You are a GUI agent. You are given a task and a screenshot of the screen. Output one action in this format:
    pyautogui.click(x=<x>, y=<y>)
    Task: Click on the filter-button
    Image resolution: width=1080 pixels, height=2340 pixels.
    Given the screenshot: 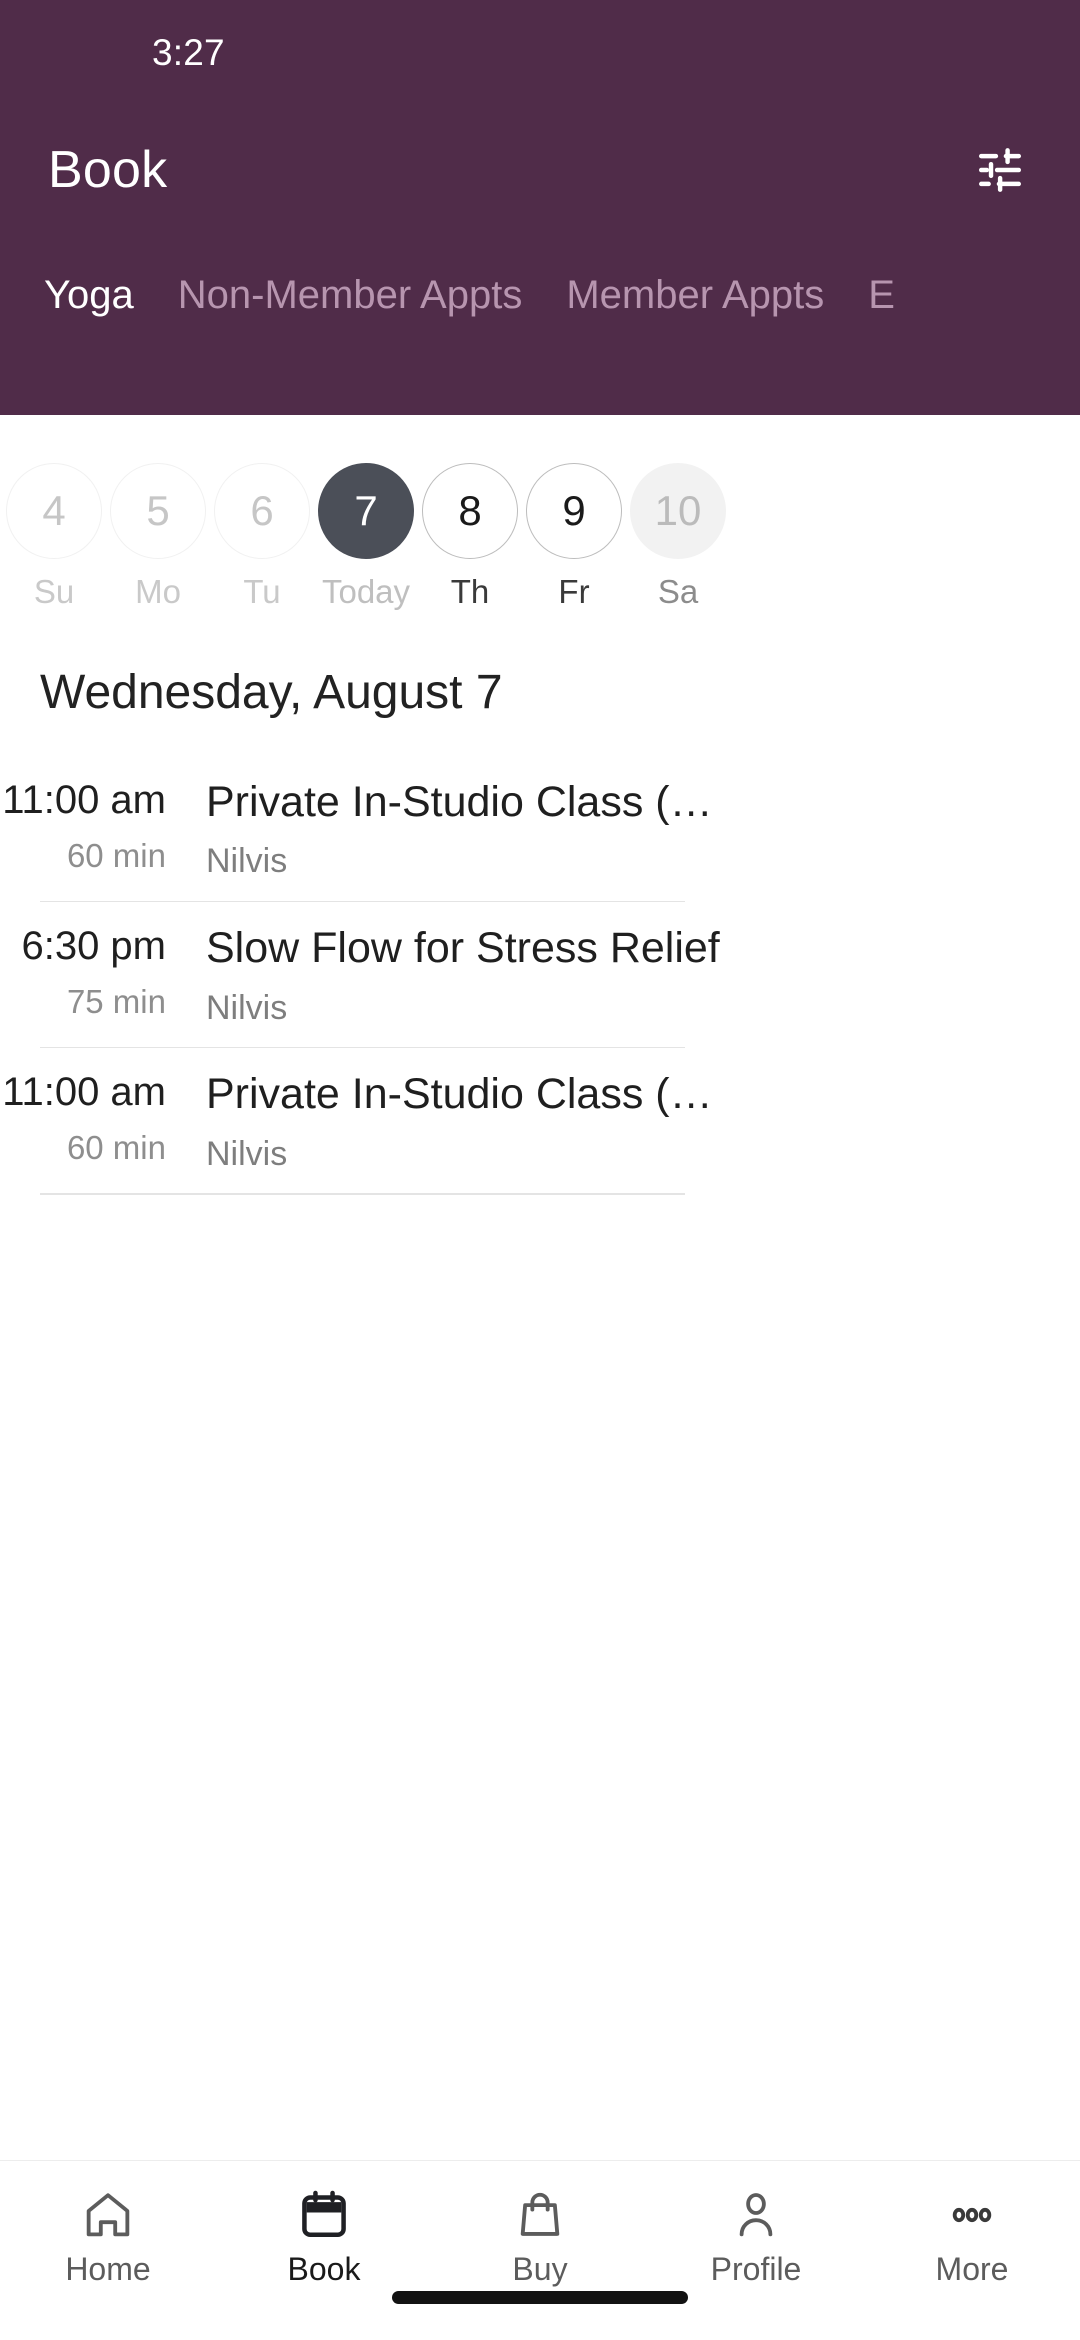 What is the action you would take?
    pyautogui.click(x=1000, y=170)
    